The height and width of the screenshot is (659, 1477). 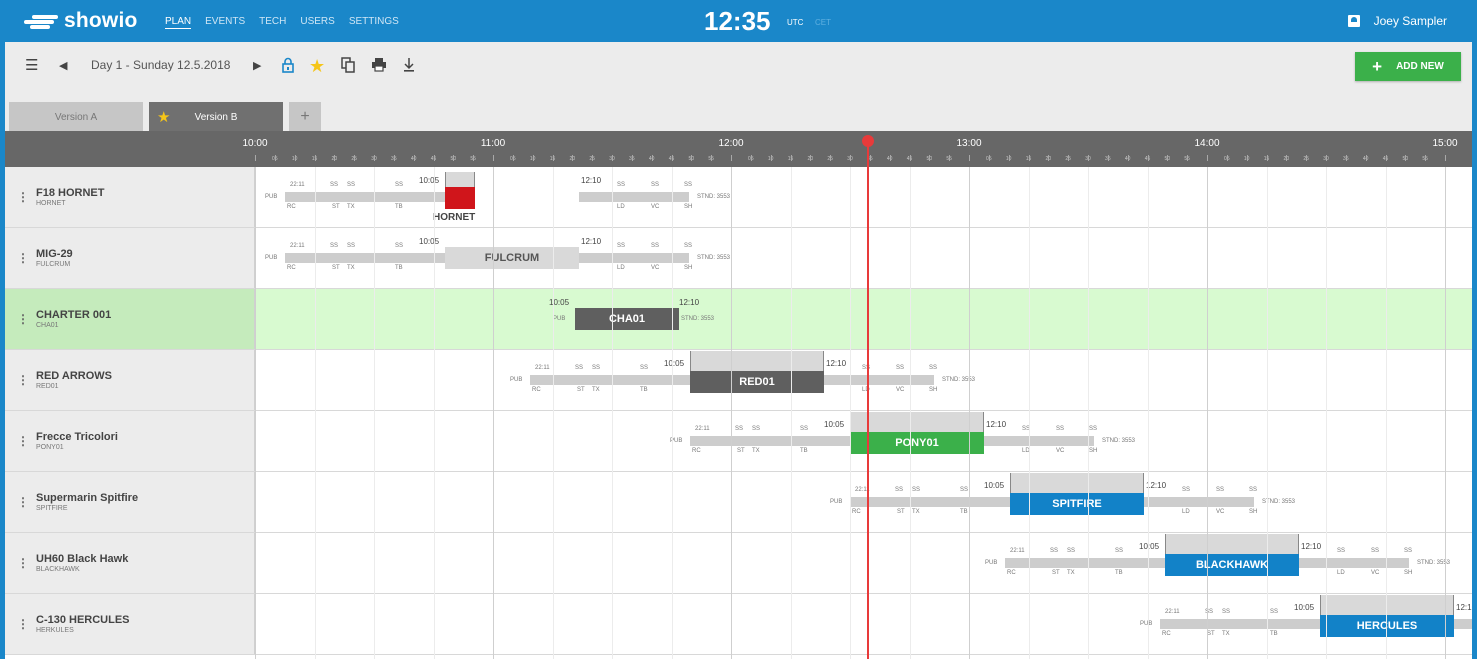 What do you see at coordinates (348, 67) in the screenshot?
I see `copy-icon` at bounding box center [348, 67].